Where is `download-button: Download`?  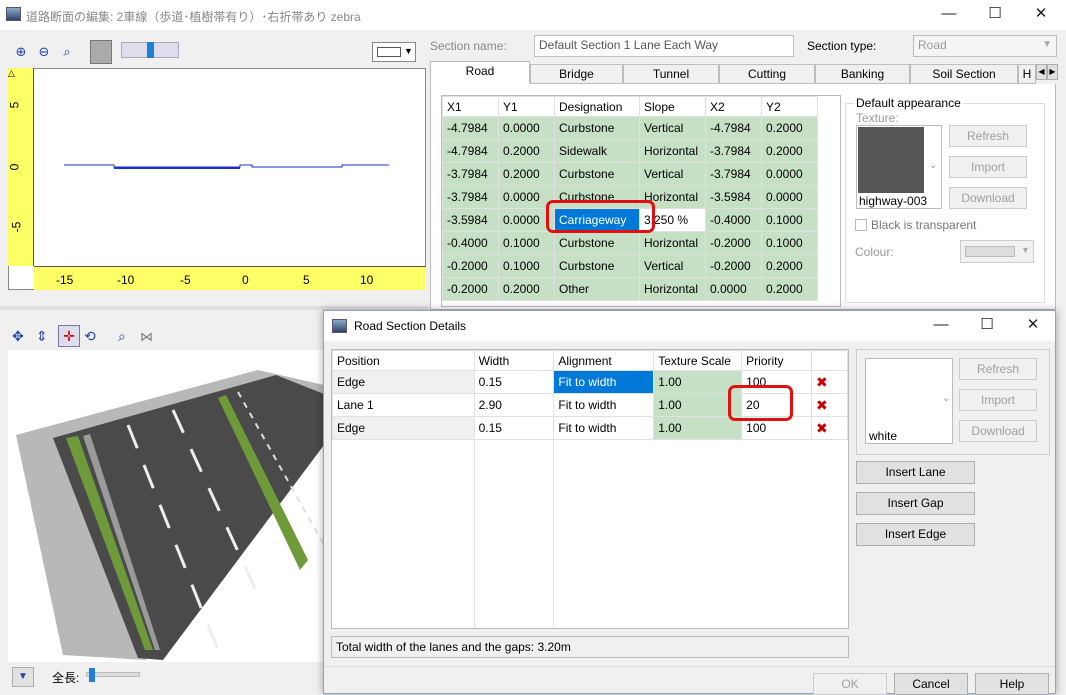
download-button: Download is located at coordinates (988, 198).